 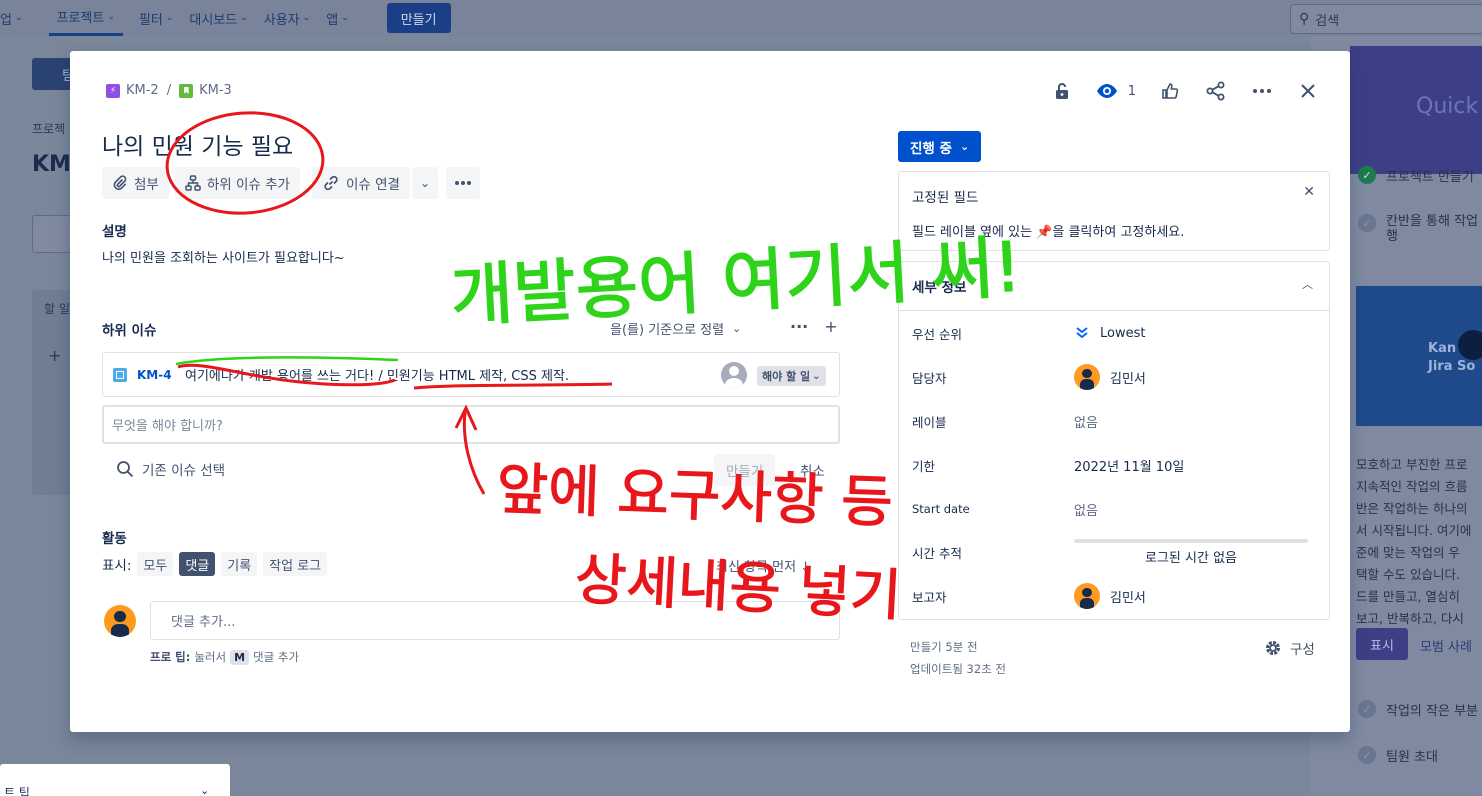 I want to click on background-search-box, so click(x=52, y=234).